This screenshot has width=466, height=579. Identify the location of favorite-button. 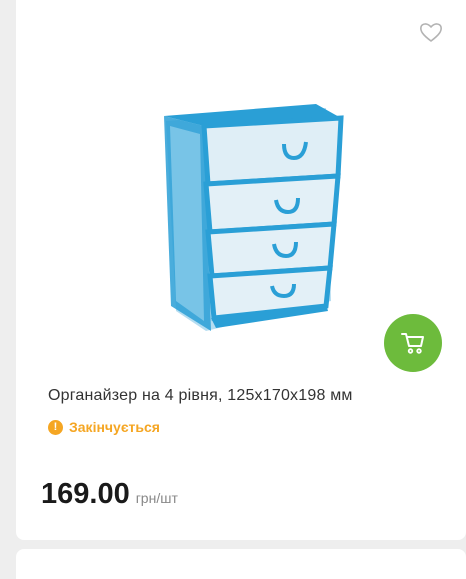
(431, 32).